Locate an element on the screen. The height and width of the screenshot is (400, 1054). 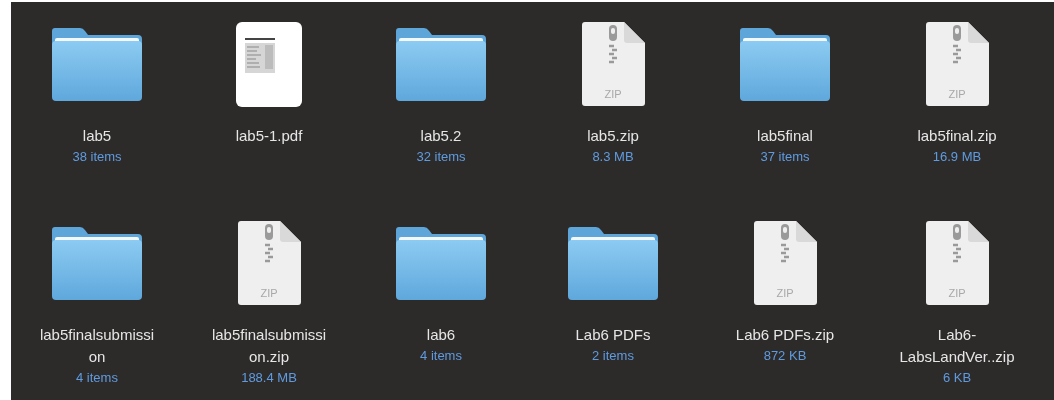
file-detail: 6 KB is located at coordinates (957, 378).